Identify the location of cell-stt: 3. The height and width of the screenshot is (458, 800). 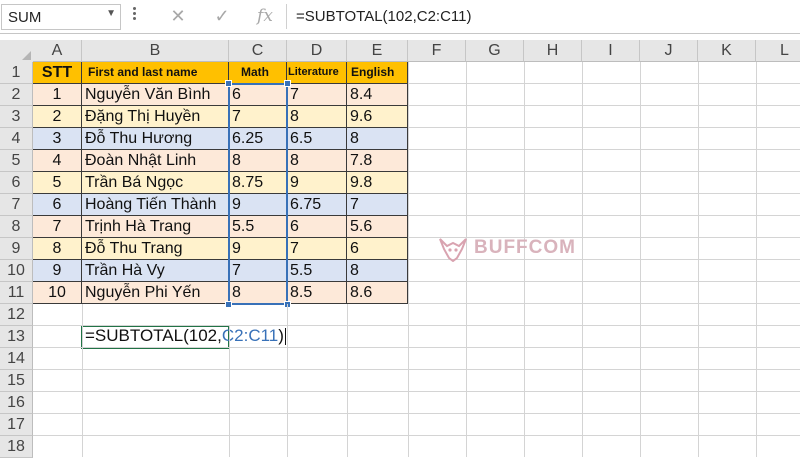
(57, 139).